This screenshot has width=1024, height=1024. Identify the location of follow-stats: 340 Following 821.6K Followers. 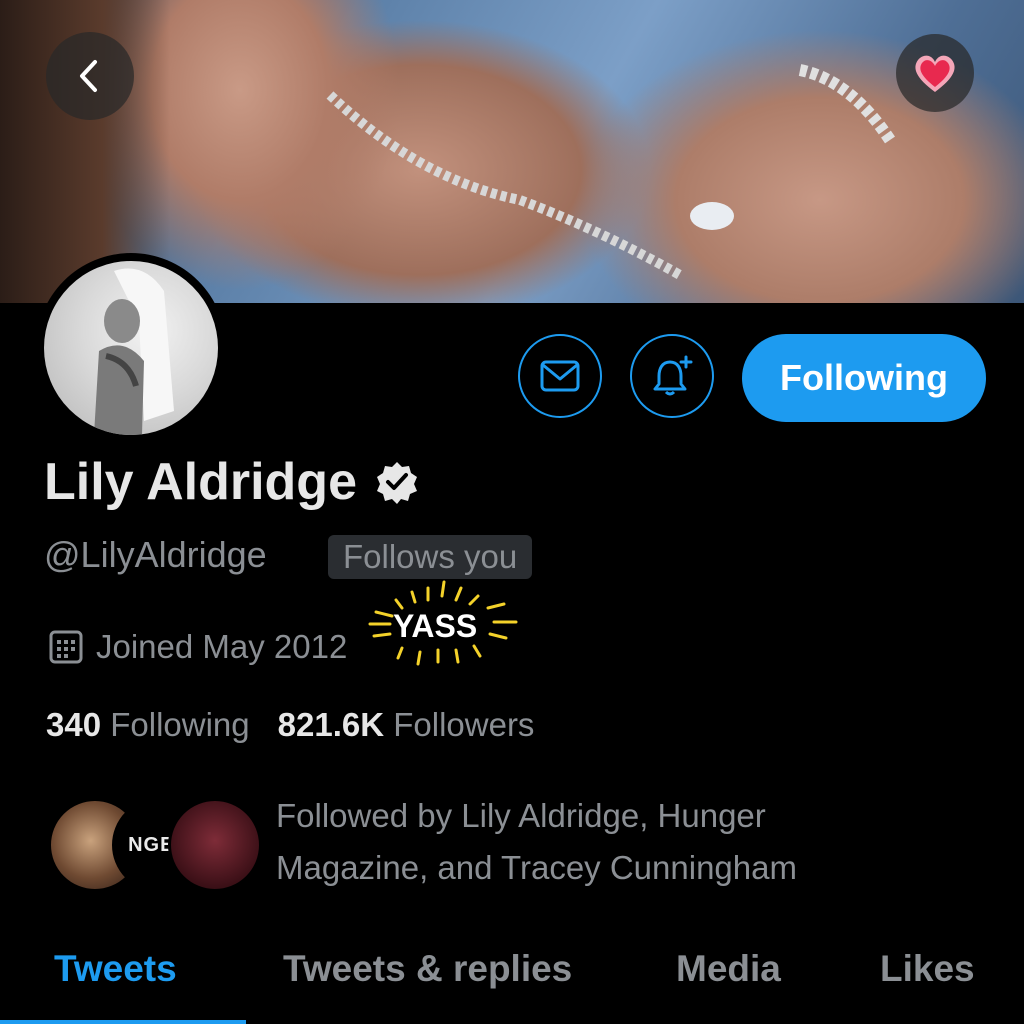
(290, 725).